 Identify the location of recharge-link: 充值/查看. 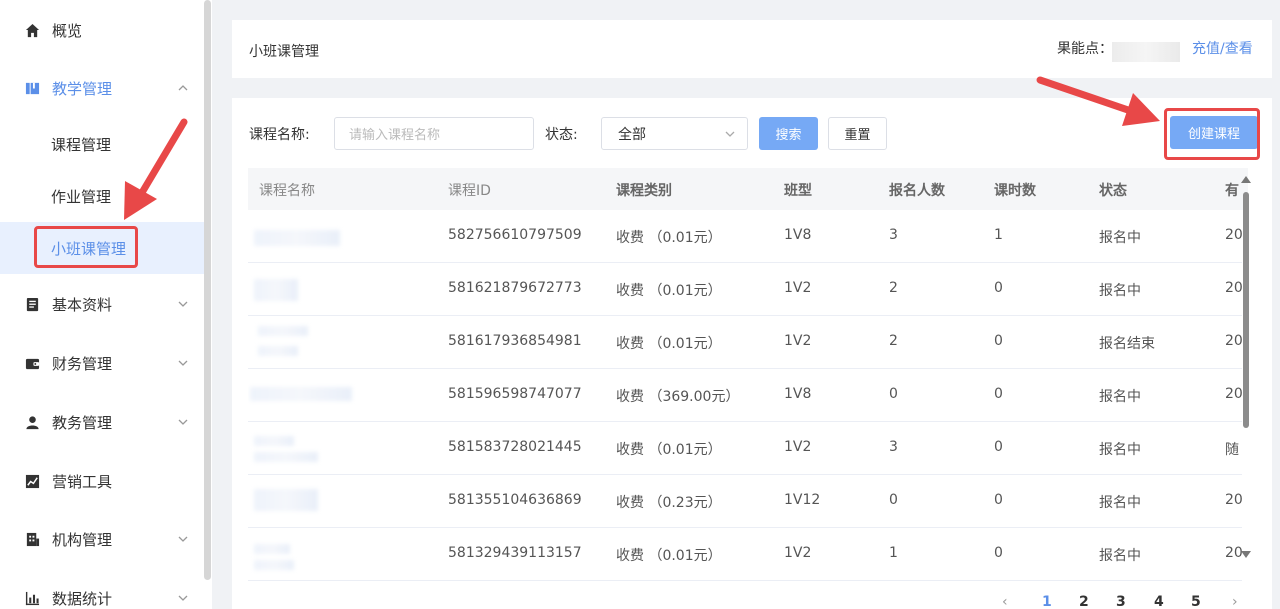
(1222, 48).